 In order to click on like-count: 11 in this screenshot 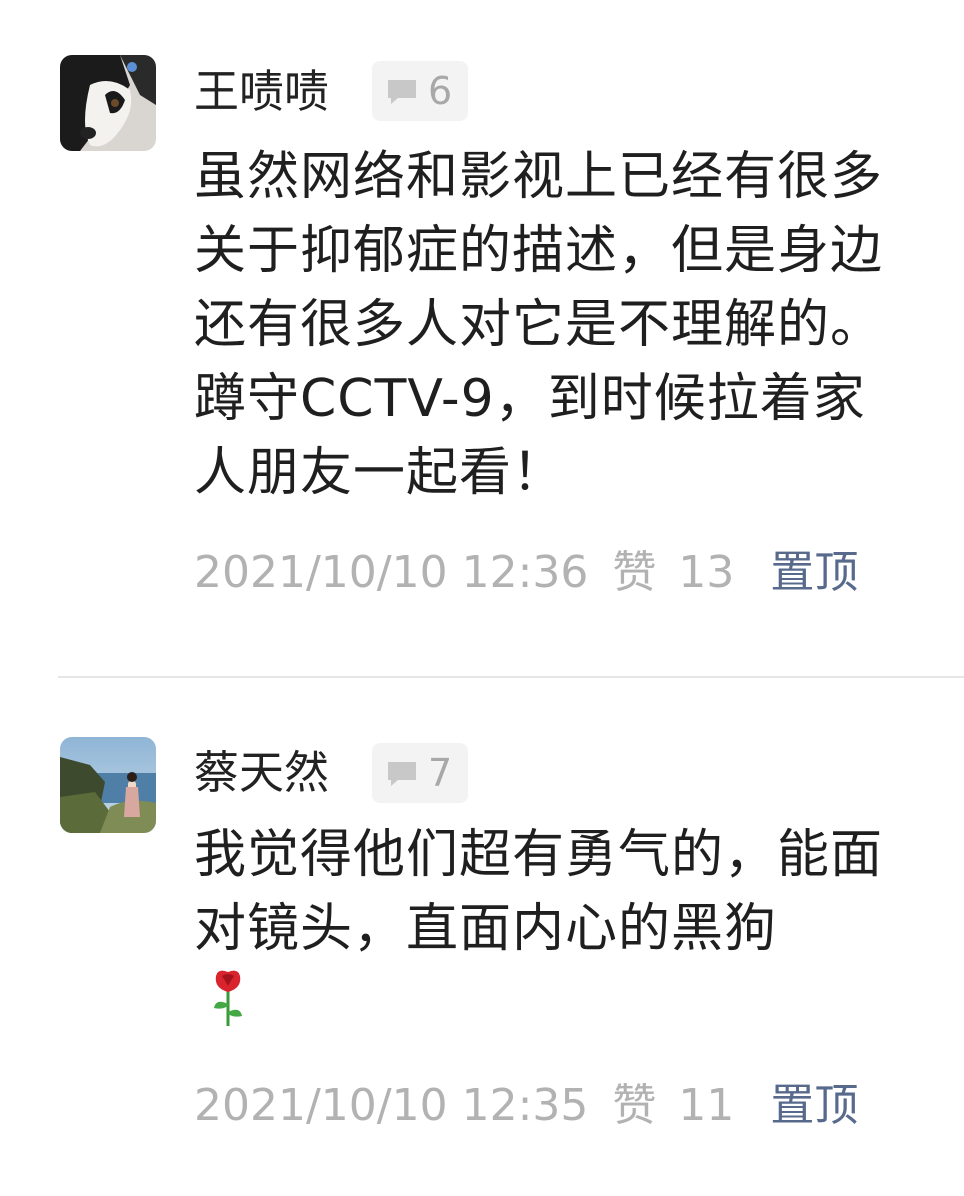, I will do `click(706, 1105)`.